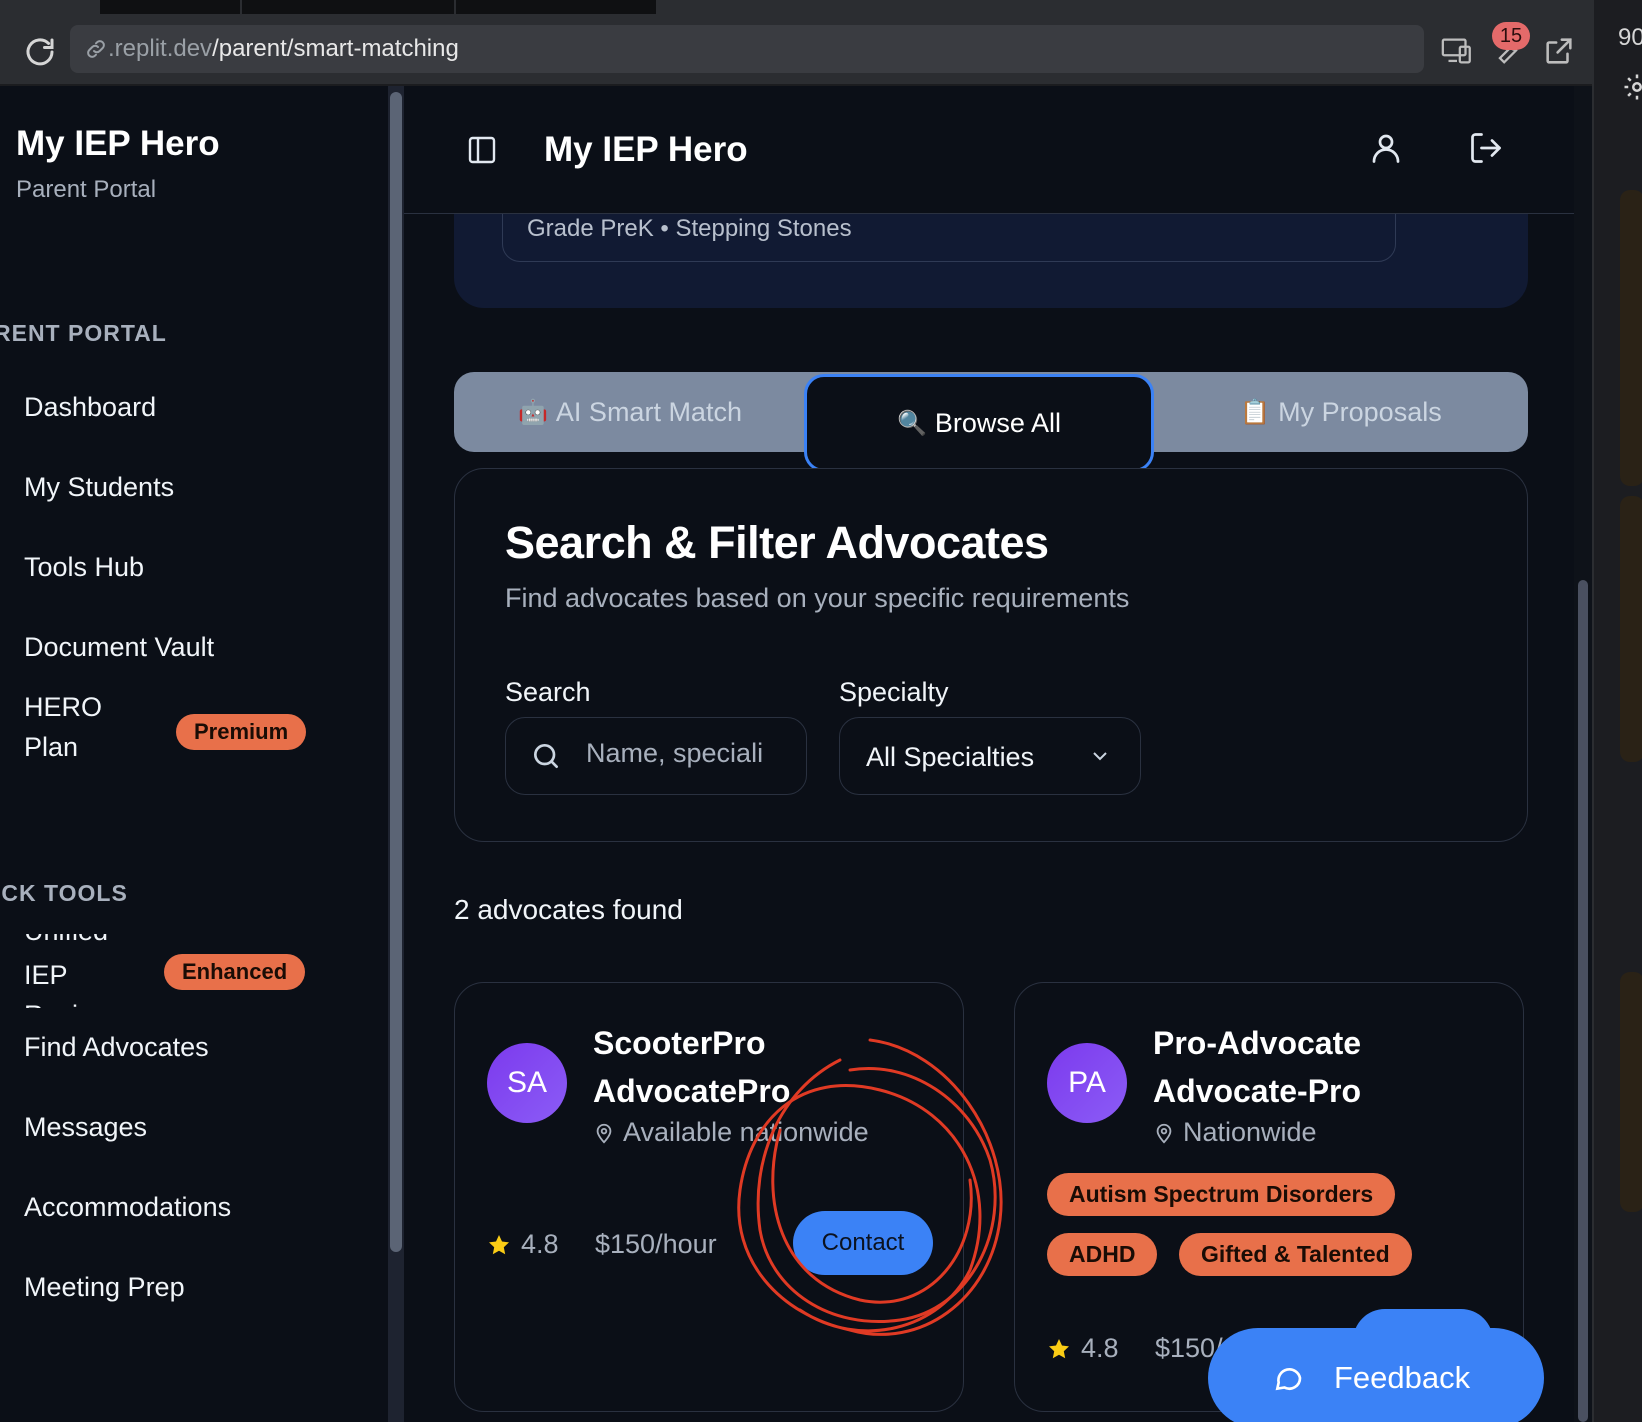 The height and width of the screenshot is (1422, 1642). What do you see at coordinates (118, 143) in the screenshot?
I see `sidebar-brand: My IEP Hero` at bounding box center [118, 143].